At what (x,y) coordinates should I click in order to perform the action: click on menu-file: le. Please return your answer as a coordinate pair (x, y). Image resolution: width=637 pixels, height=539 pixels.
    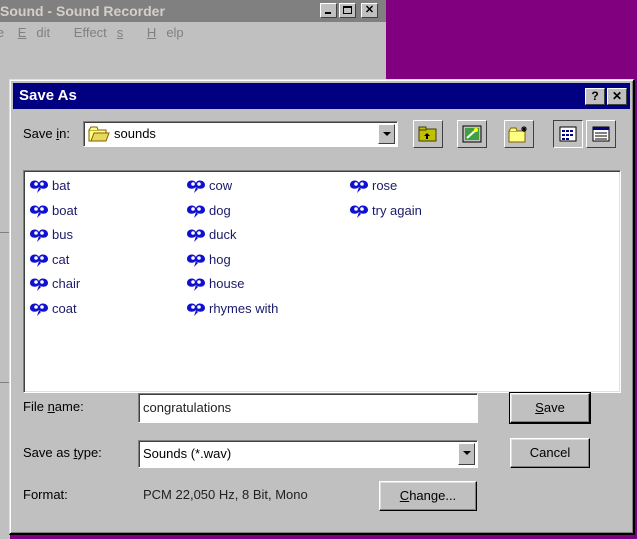
    Looking at the image, I should click on (2, 32).